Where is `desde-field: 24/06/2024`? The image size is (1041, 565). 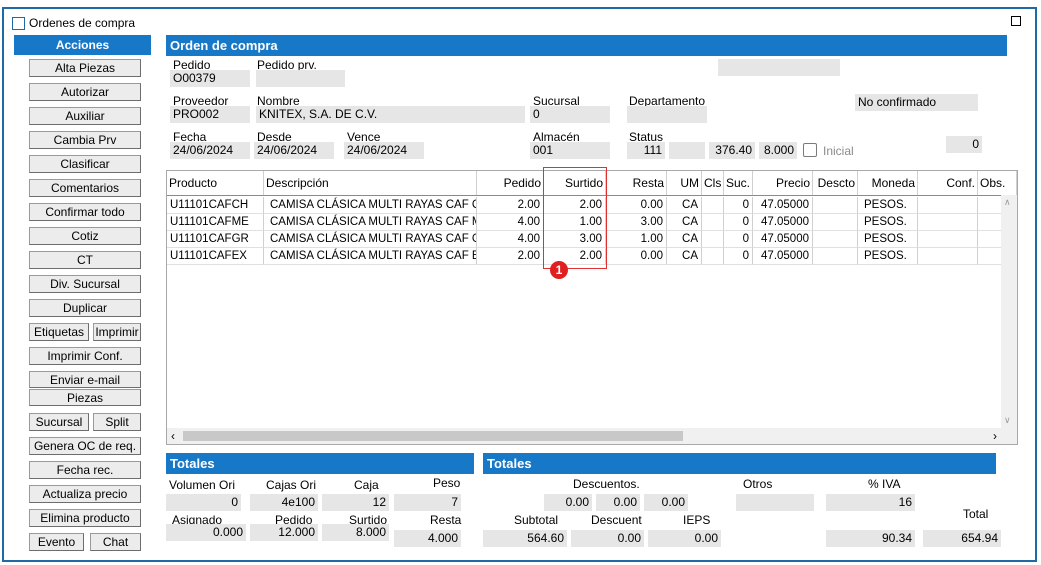
desde-field: 24/06/2024 is located at coordinates (294, 150).